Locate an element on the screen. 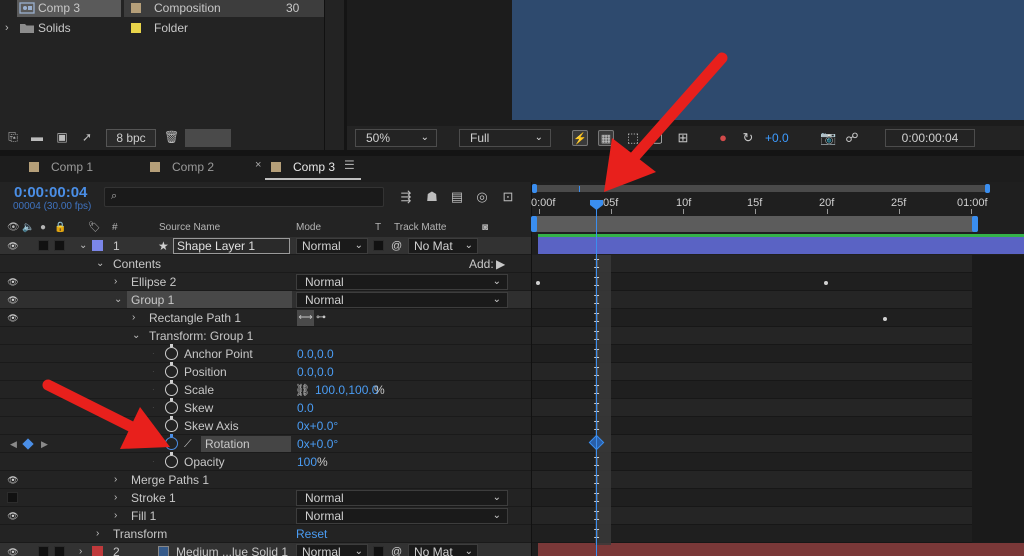  add-menu-icon: ▶ is located at coordinates (500, 264).